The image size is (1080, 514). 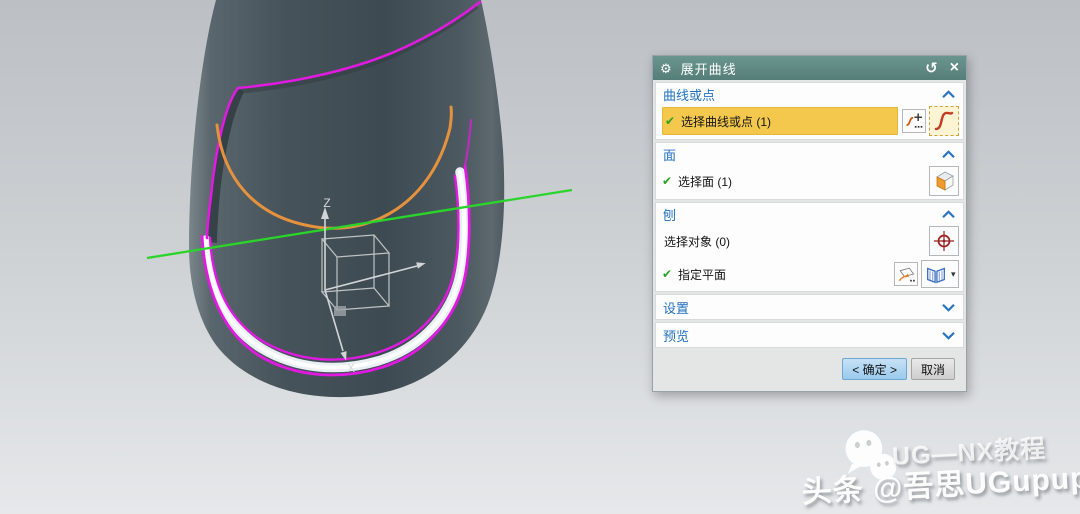 I want to click on section-header-plane: 刨, so click(x=809, y=214).